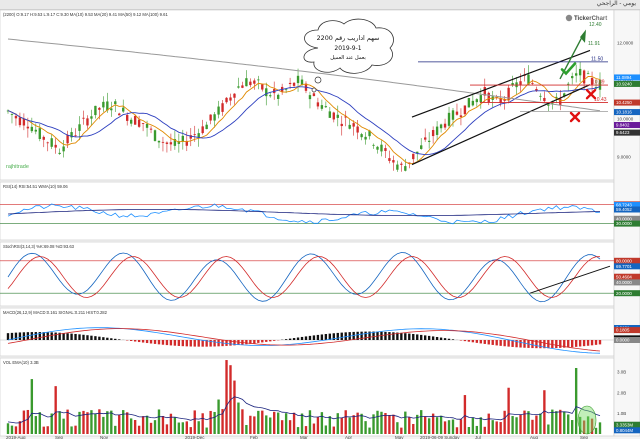  Describe the element at coordinates (348, 38) in the screenshot. I see `note-line-1: سهم اداريب رقم 2200` at that location.